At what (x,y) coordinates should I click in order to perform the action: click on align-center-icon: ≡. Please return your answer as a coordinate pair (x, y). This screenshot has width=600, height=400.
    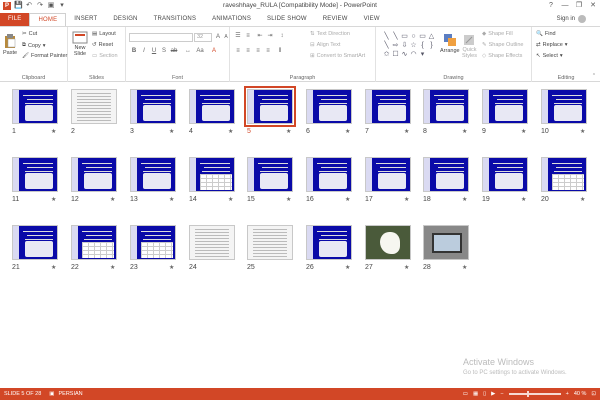
    Looking at the image, I should click on (248, 51).